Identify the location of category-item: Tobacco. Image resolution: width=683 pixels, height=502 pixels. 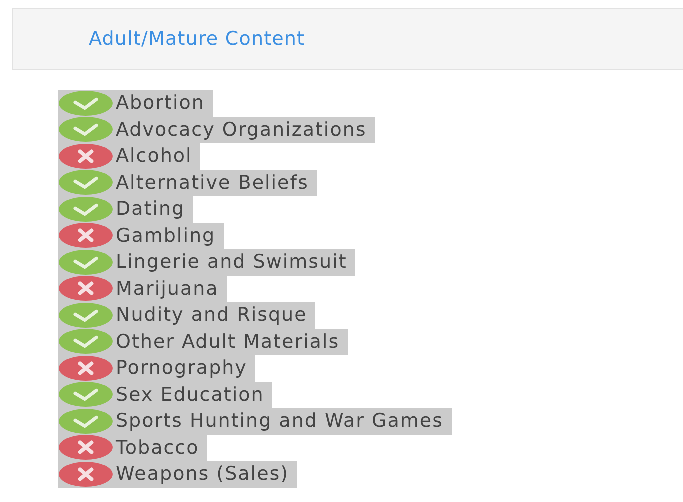
(133, 447).